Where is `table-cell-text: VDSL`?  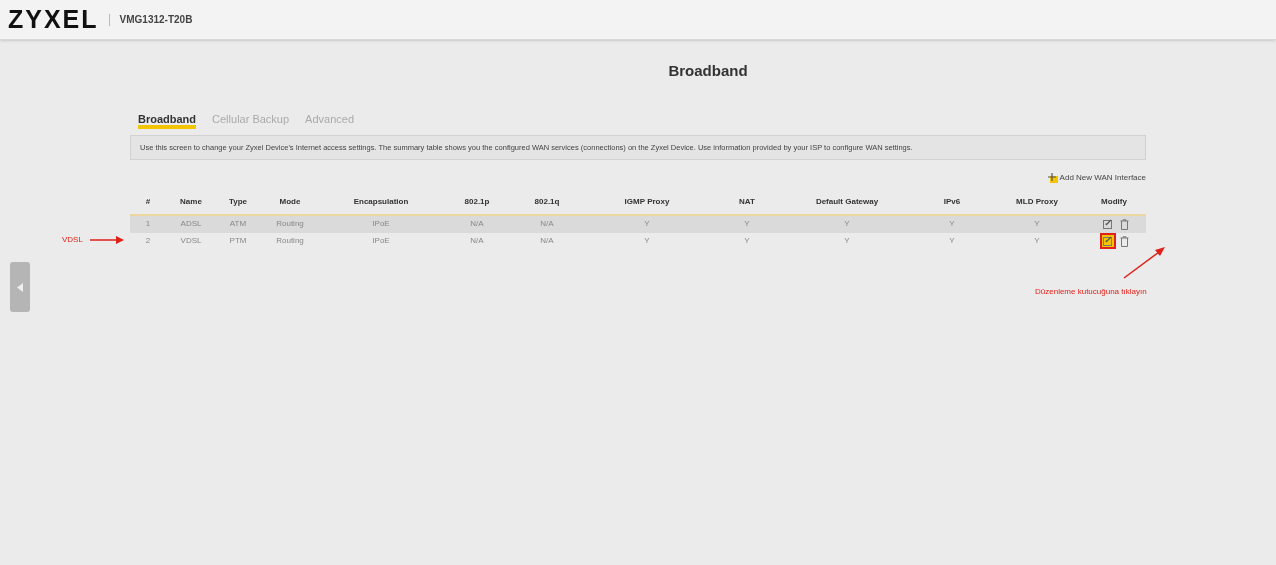
table-cell-text: VDSL is located at coordinates (191, 241).